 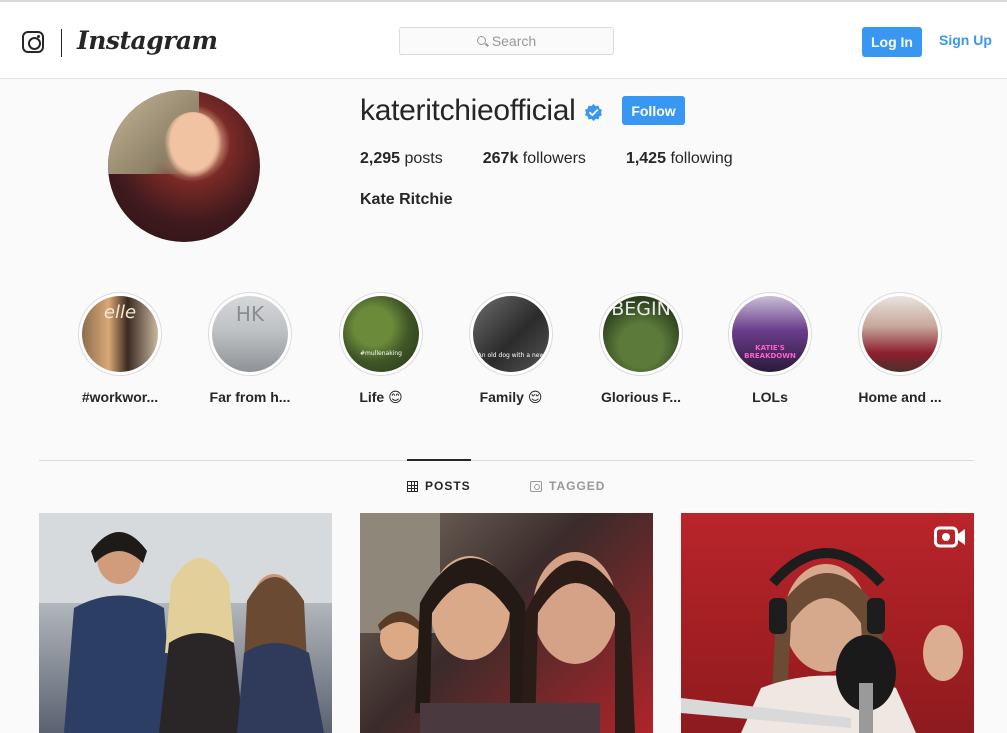 I want to click on following-stat: 1,425 following, so click(x=679, y=159).